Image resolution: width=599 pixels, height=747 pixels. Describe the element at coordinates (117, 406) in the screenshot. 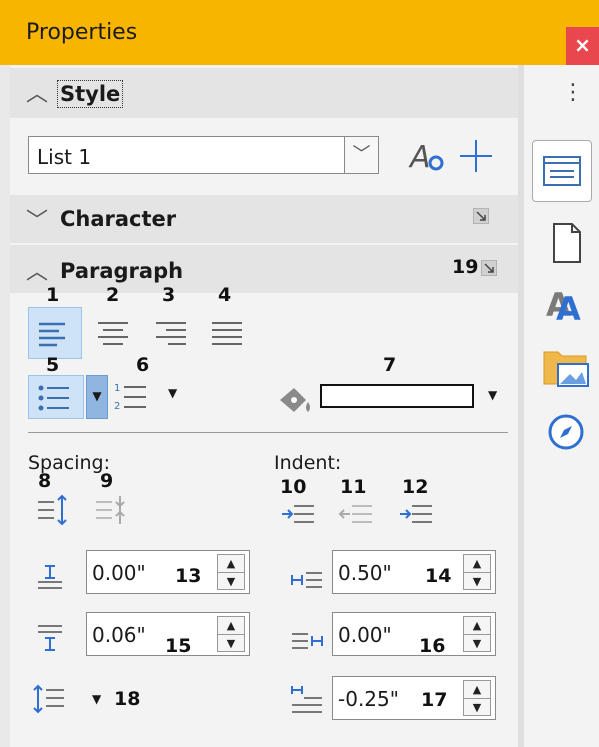

I see `svg-text: 2` at that location.